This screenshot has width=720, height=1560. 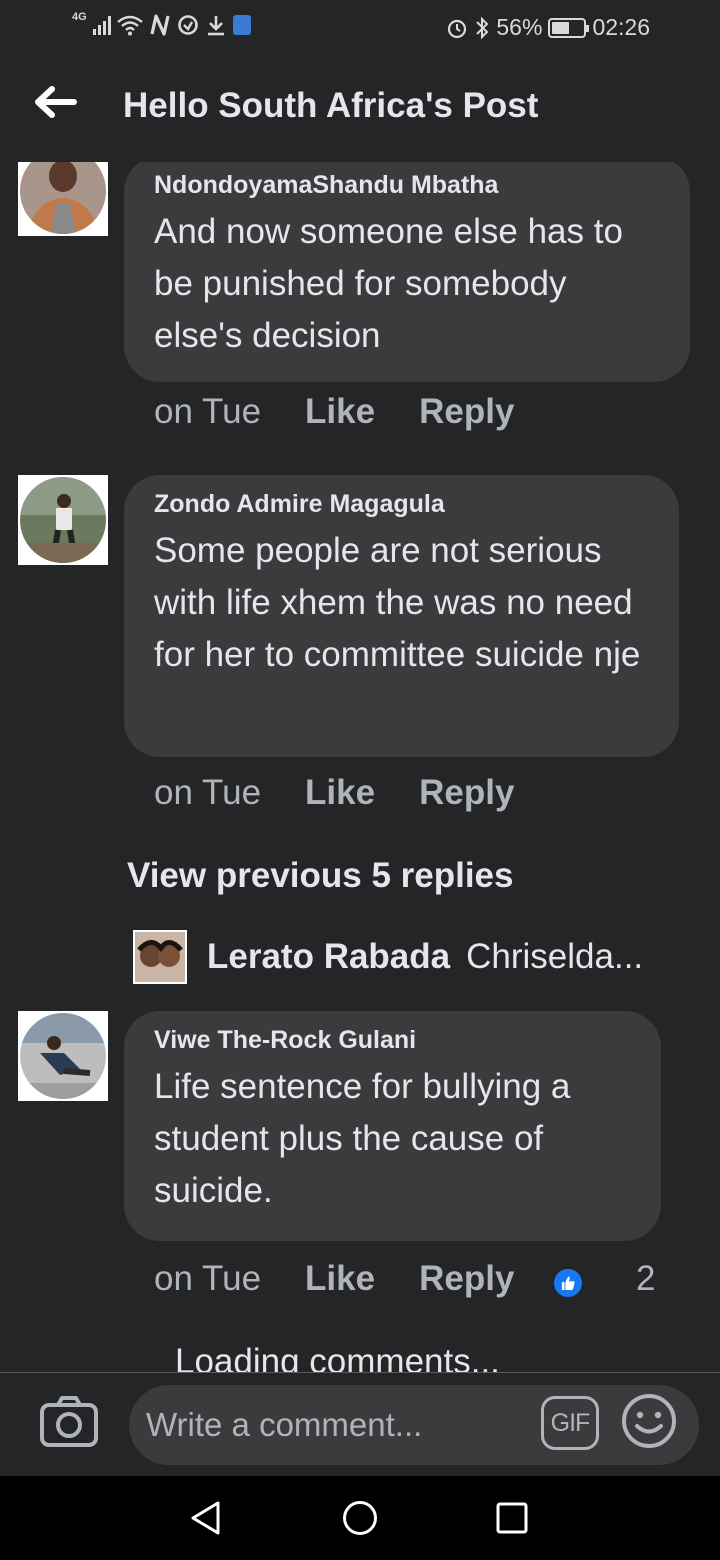 I want to click on system-navigation-bar, so click(x=360, y=1518).